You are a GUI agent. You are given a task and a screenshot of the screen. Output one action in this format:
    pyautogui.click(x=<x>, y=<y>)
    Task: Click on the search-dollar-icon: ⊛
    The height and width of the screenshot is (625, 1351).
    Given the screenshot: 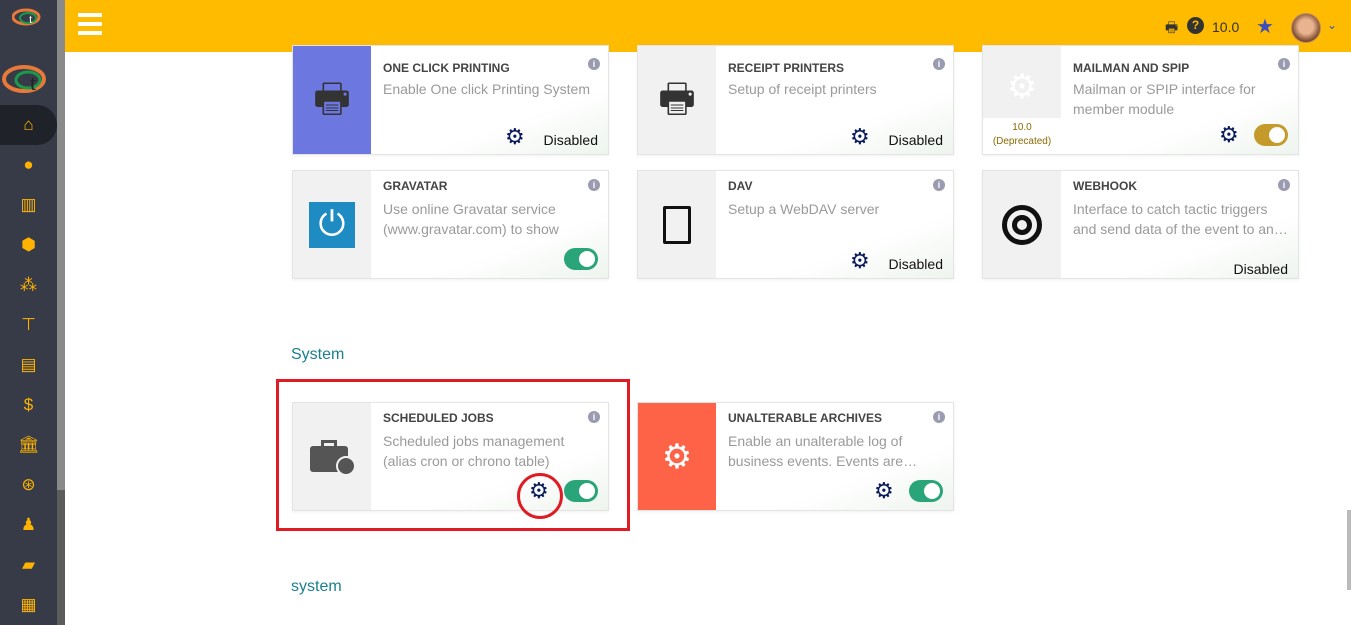 What is the action you would take?
    pyautogui.click(x=28, y=484)
    